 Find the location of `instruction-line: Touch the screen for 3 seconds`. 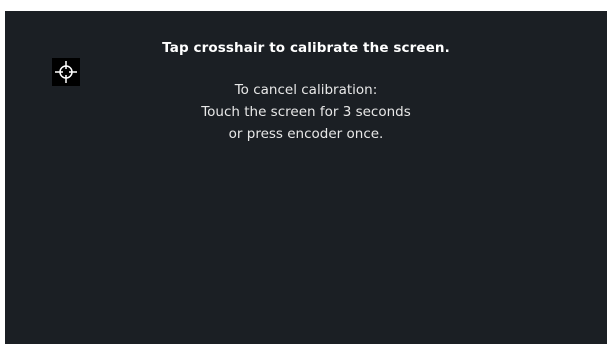

instruction-line: Touch the screen for 3 seconds is located at coordinates (306, 112).